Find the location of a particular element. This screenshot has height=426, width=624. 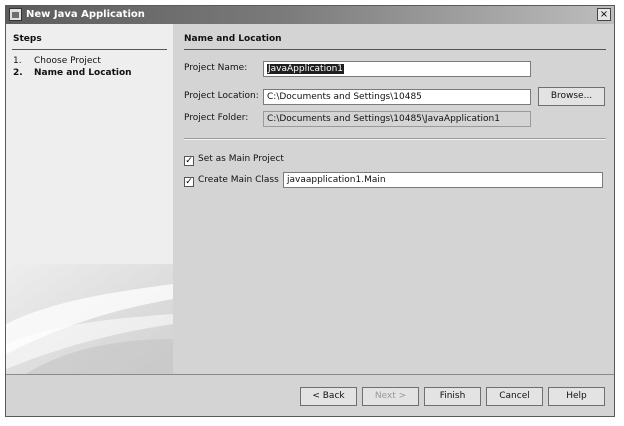

step-label: Name and Location is located at coordinates (83, 73).